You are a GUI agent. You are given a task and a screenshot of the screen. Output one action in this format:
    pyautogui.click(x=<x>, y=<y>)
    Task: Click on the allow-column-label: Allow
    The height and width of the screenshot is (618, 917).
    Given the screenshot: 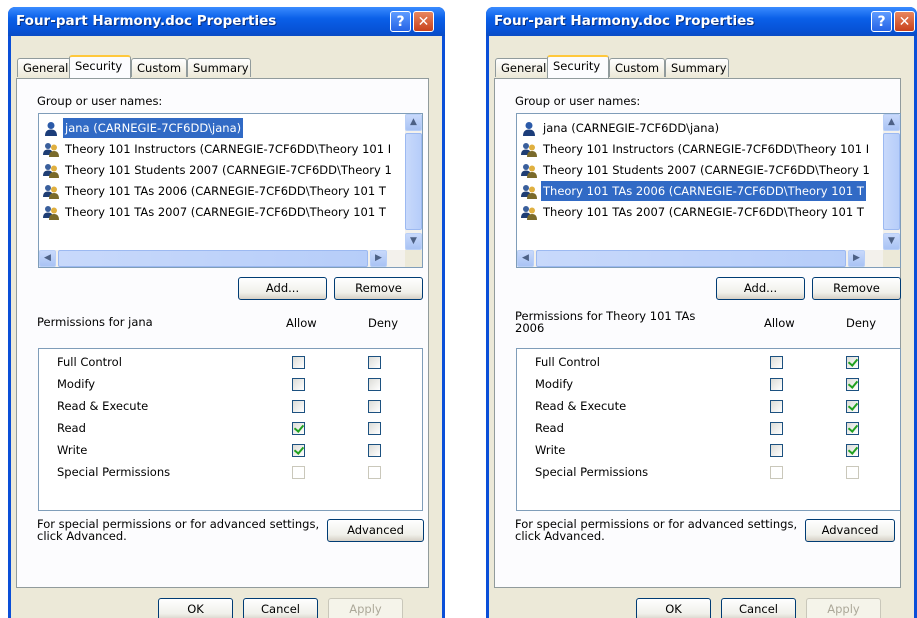 What is the action you would take?
    pyautogui.click(x=301, y=323)
    